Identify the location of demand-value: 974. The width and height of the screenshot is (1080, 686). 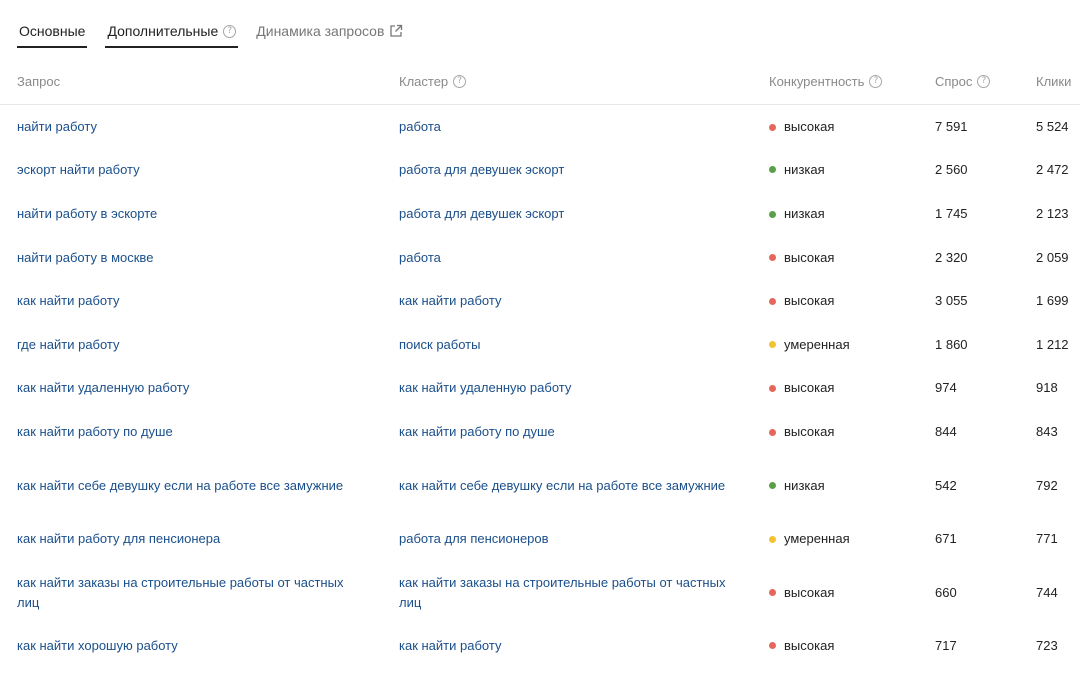
(946, 387).